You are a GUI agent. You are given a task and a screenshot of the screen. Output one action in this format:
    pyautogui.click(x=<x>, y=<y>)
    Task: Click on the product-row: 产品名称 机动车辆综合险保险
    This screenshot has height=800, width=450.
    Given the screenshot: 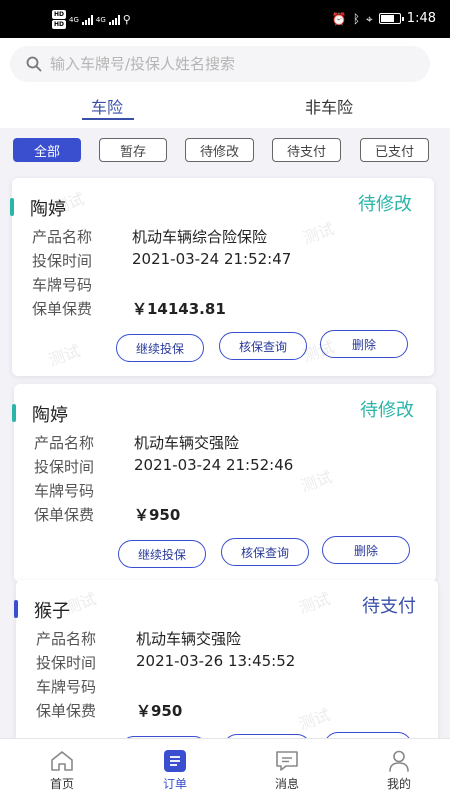 What is the action you would take?
    pyautogui.click(x=222, y=237)
    